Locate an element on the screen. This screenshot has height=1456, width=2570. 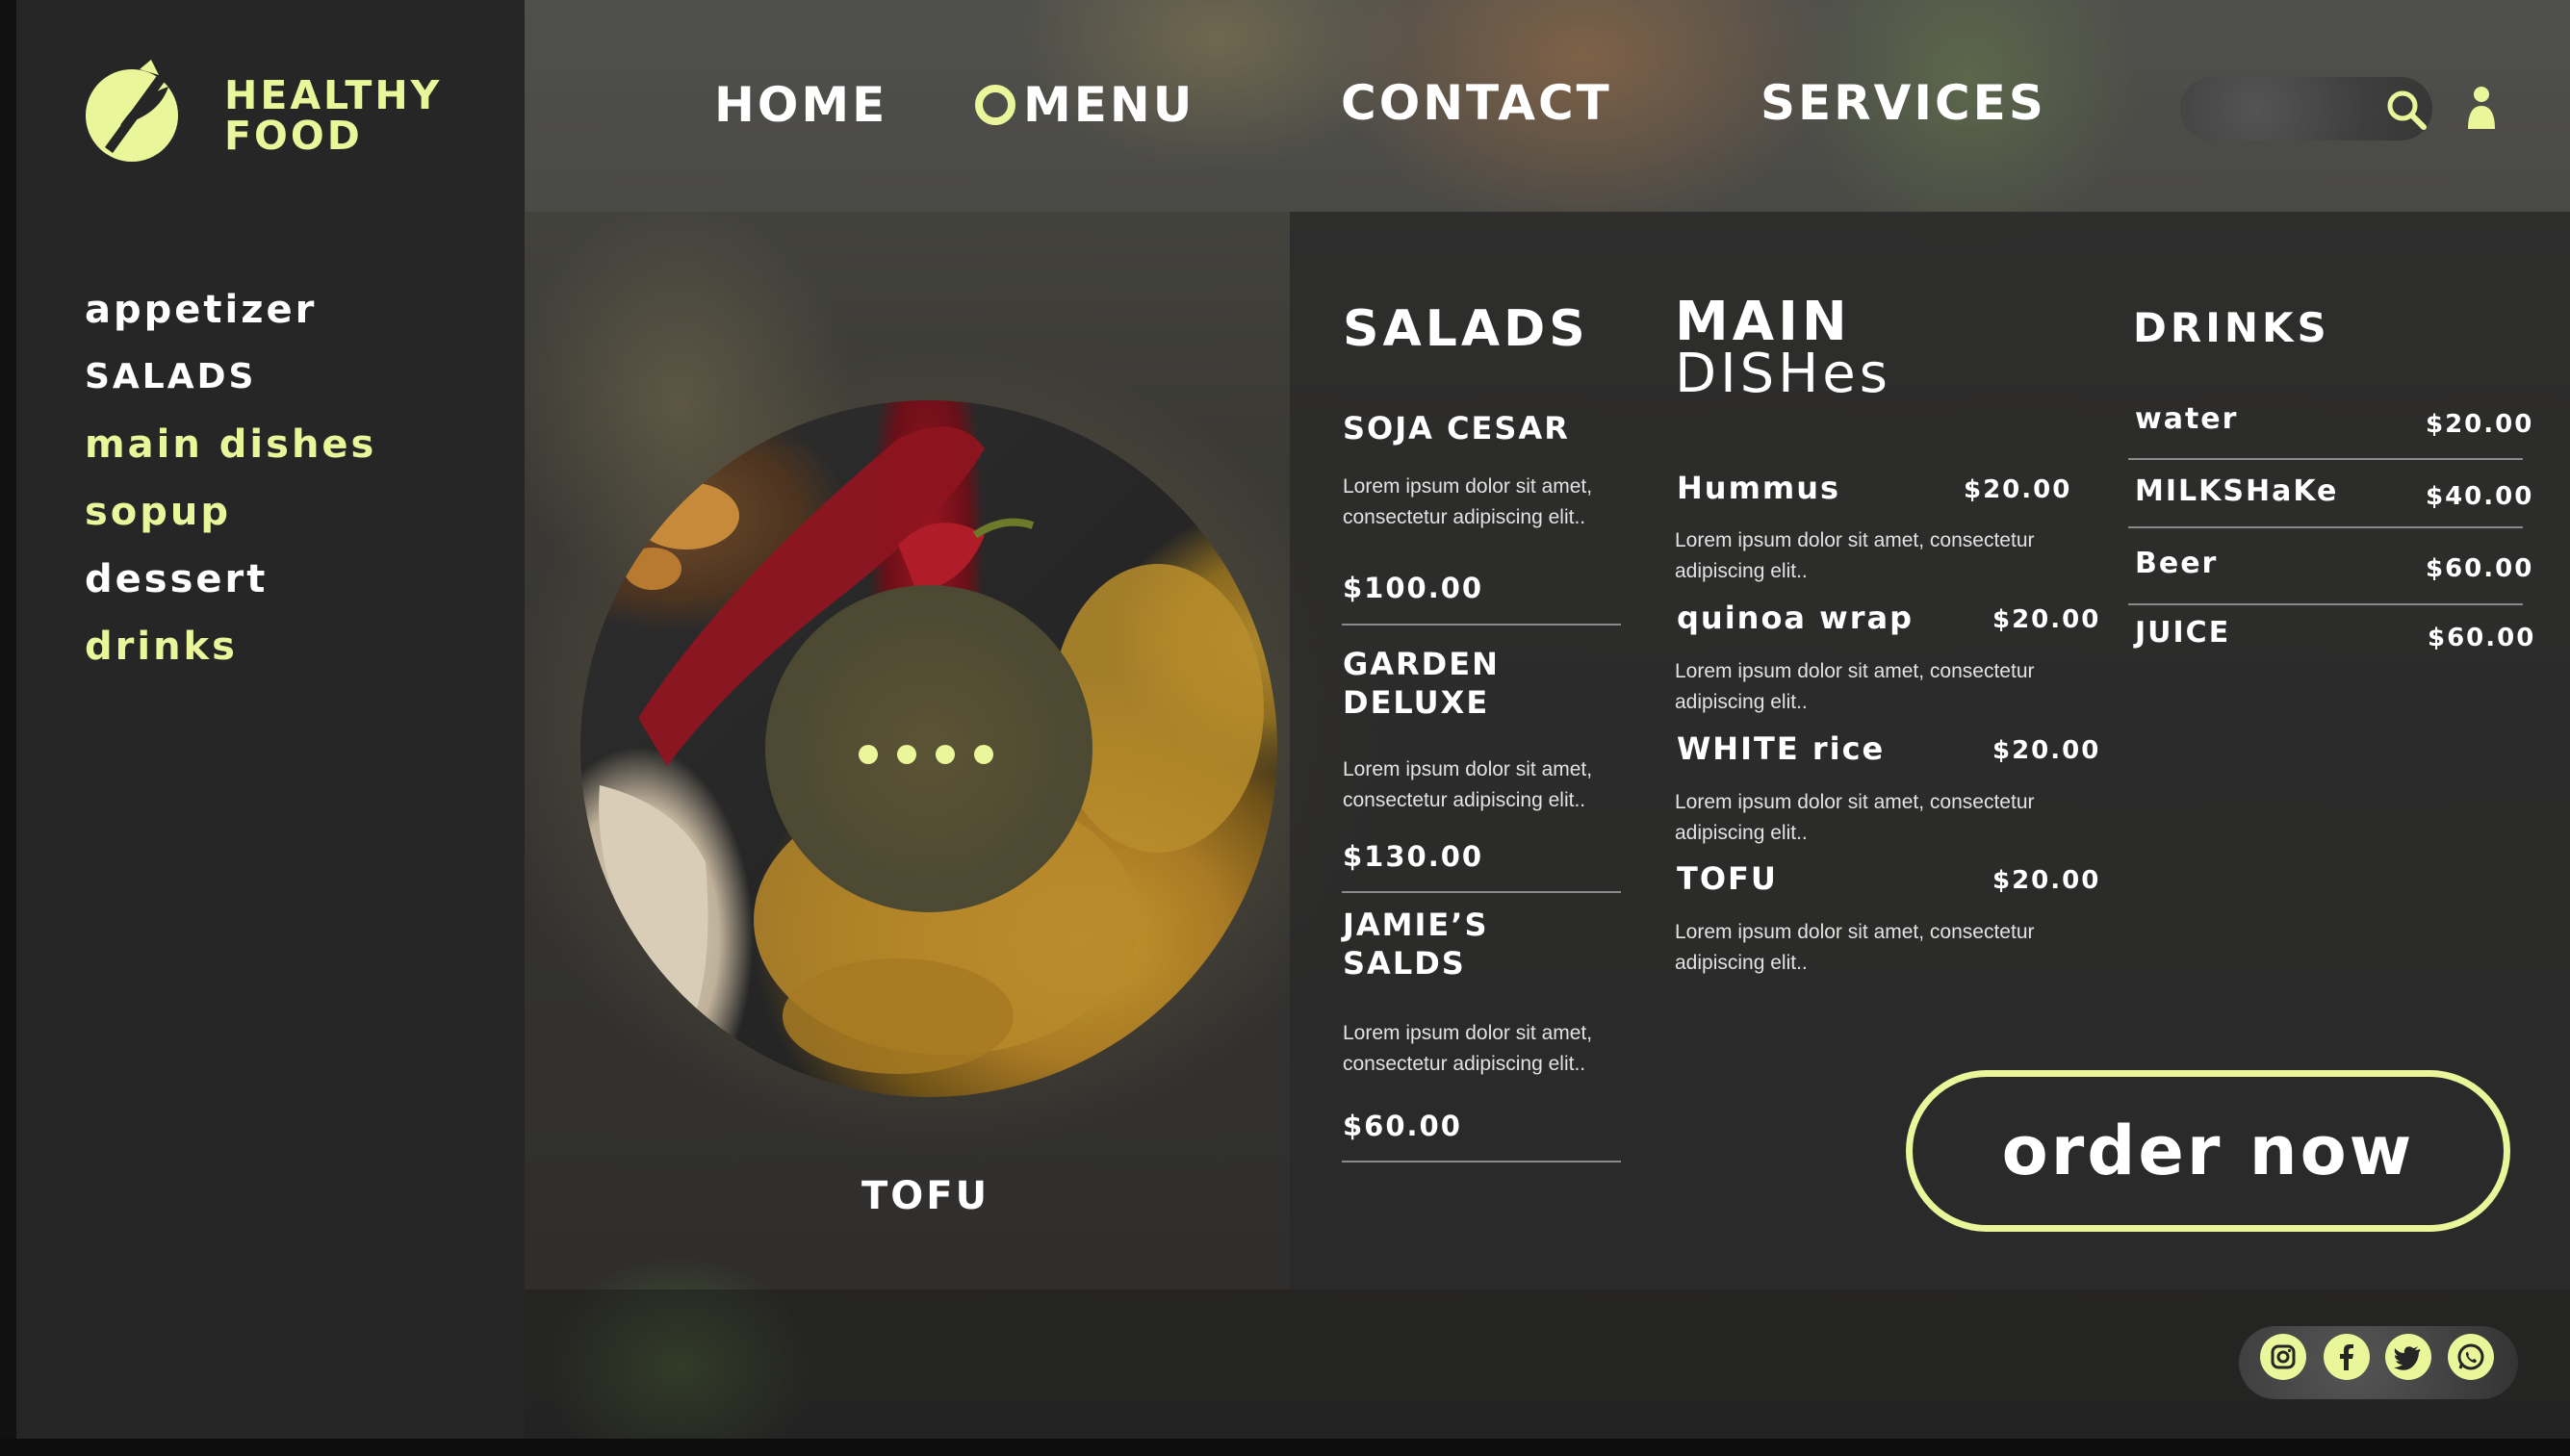
salad-name: JAMIE’S SALDS is located at coordinates (1415, 945).